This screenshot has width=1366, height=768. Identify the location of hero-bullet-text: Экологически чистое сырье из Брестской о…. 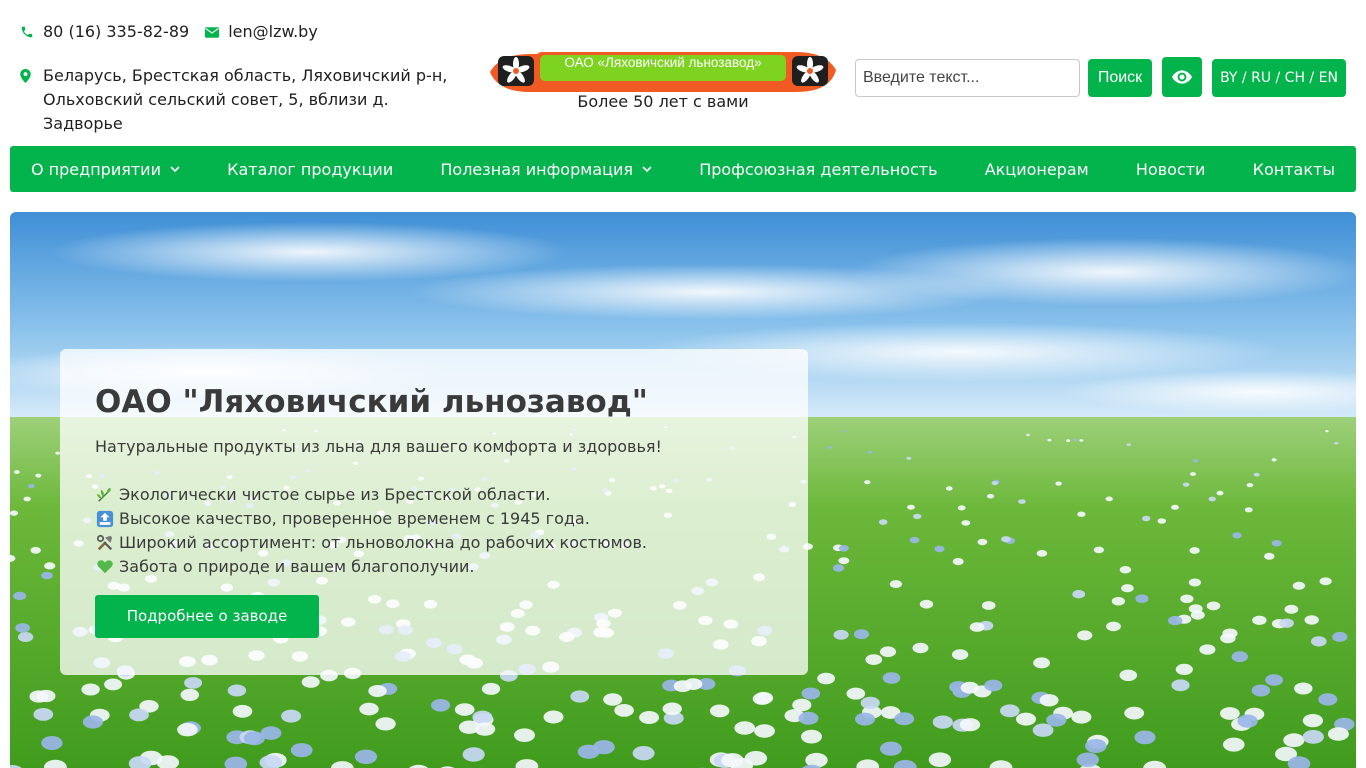
(335, 494).